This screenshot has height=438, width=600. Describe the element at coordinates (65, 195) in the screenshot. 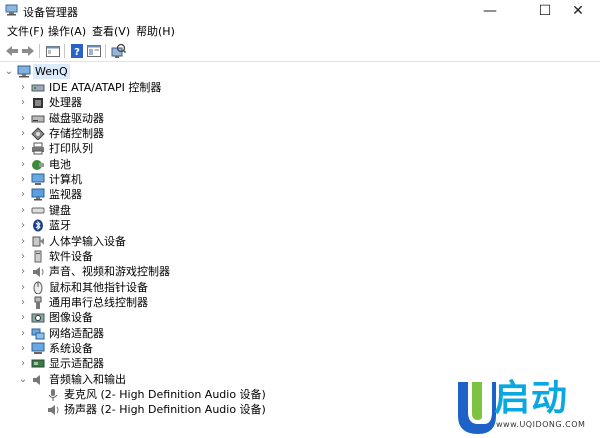

I see `tree-item-label: 监视器` at that location.